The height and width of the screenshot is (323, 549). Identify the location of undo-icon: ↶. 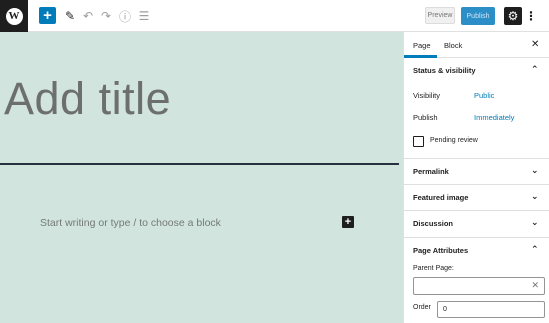
(88, 16).